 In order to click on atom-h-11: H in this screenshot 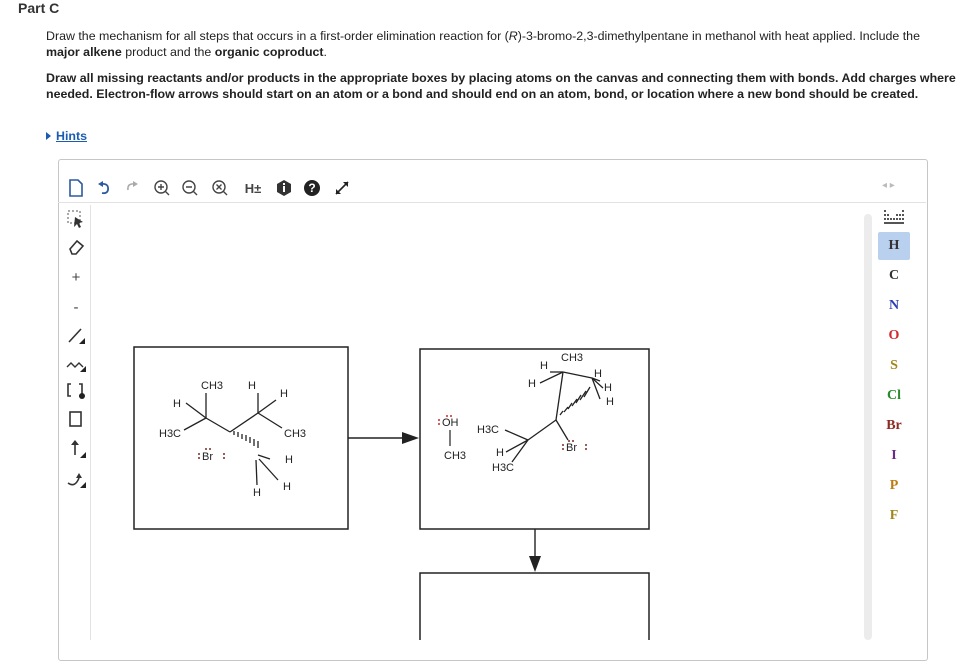, I will do `click(500, 453)`.